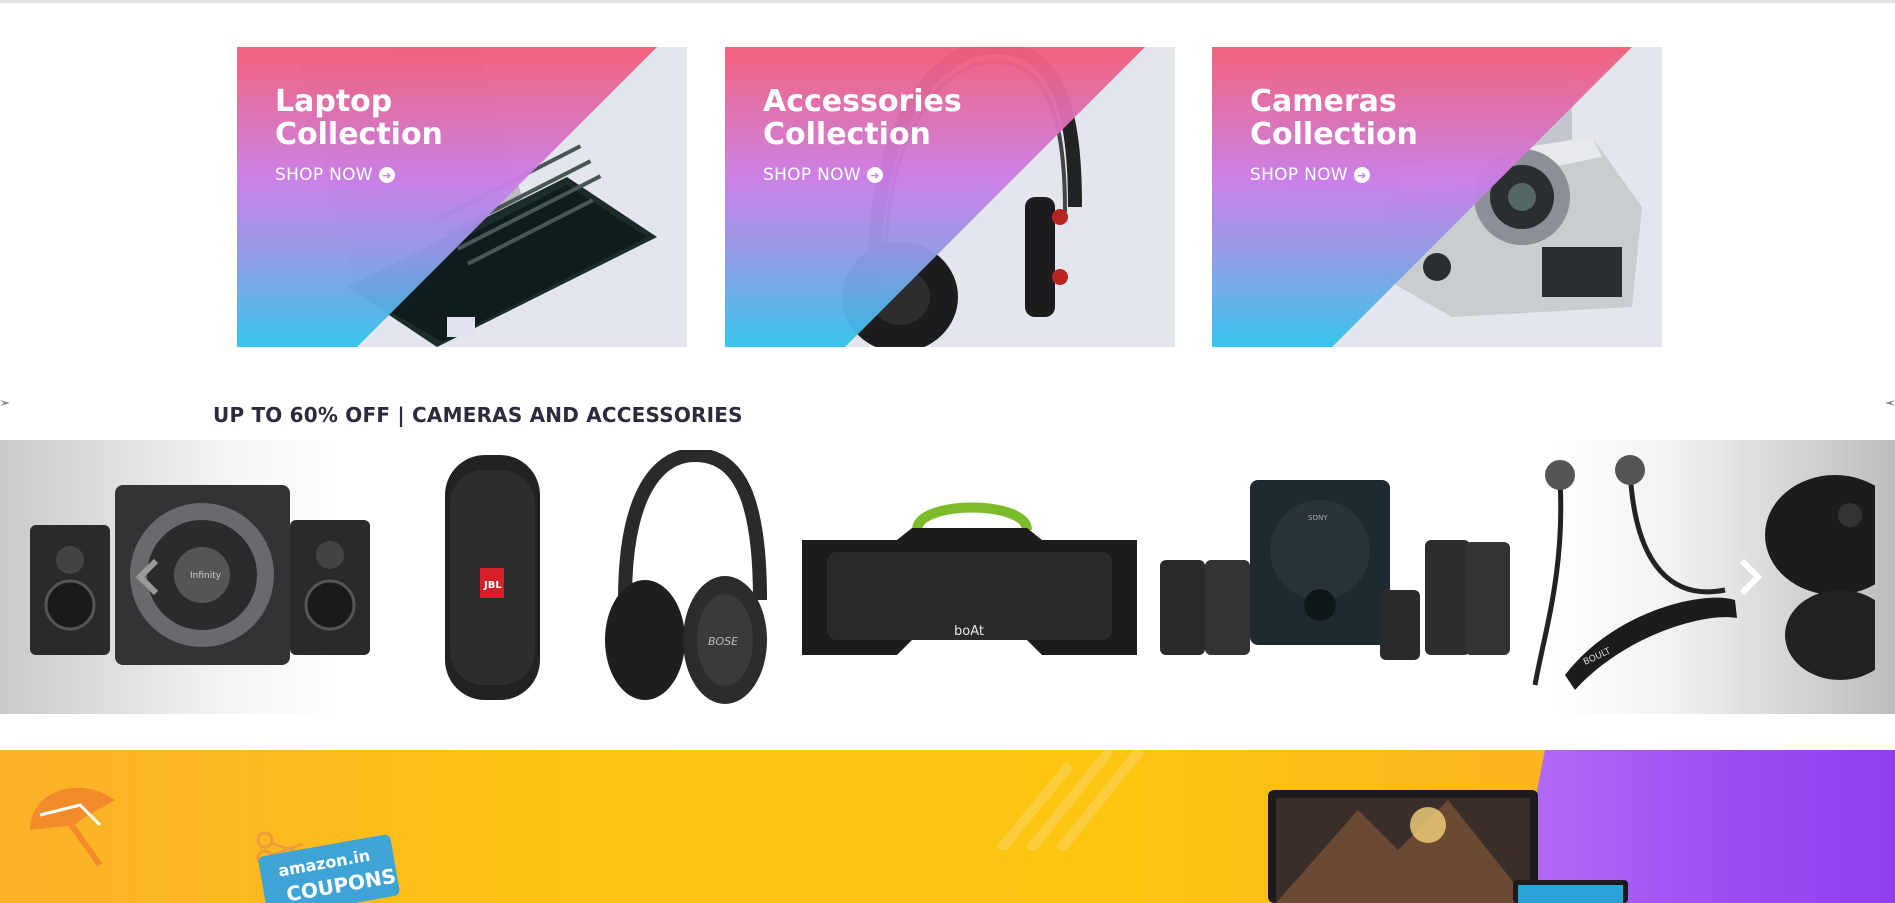  I want to click on carousel-prev-button, so click(148, 577).